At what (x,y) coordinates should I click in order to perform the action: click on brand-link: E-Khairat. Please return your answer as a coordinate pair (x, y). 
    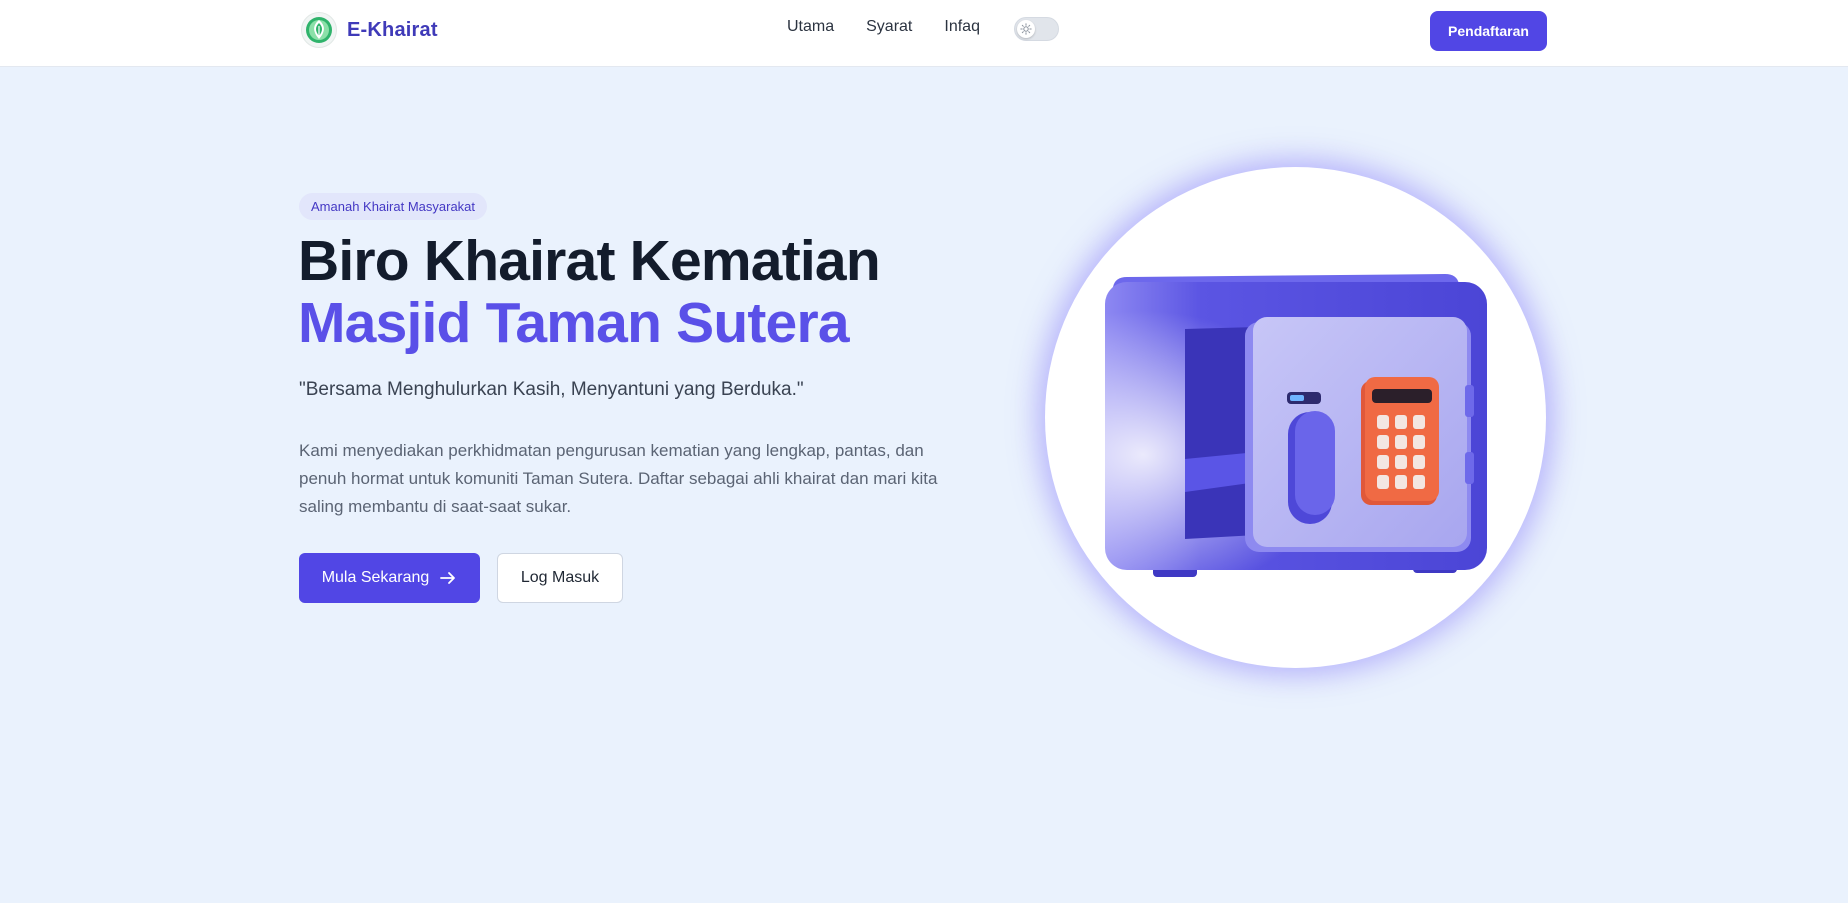
    Looking at the image, I should click on (369, 30).